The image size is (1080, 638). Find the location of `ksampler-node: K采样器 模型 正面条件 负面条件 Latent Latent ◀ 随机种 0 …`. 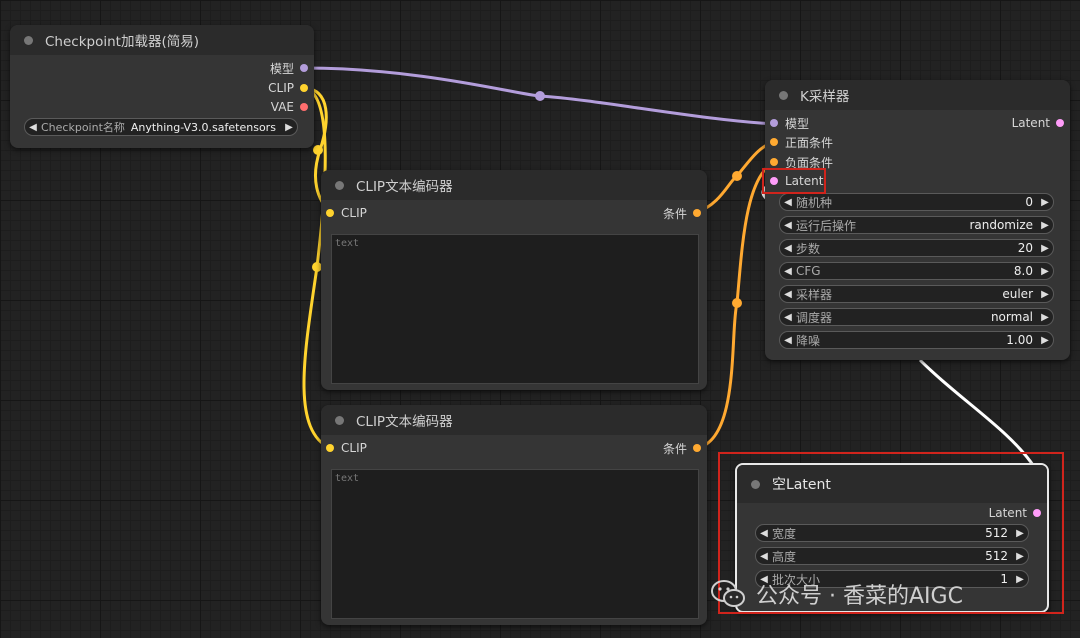

ksampler-node: K采样器 模型 正面条件 负面条件 Latent Latent ◀ 随机种 0 … is located at coordinates (917, 220).